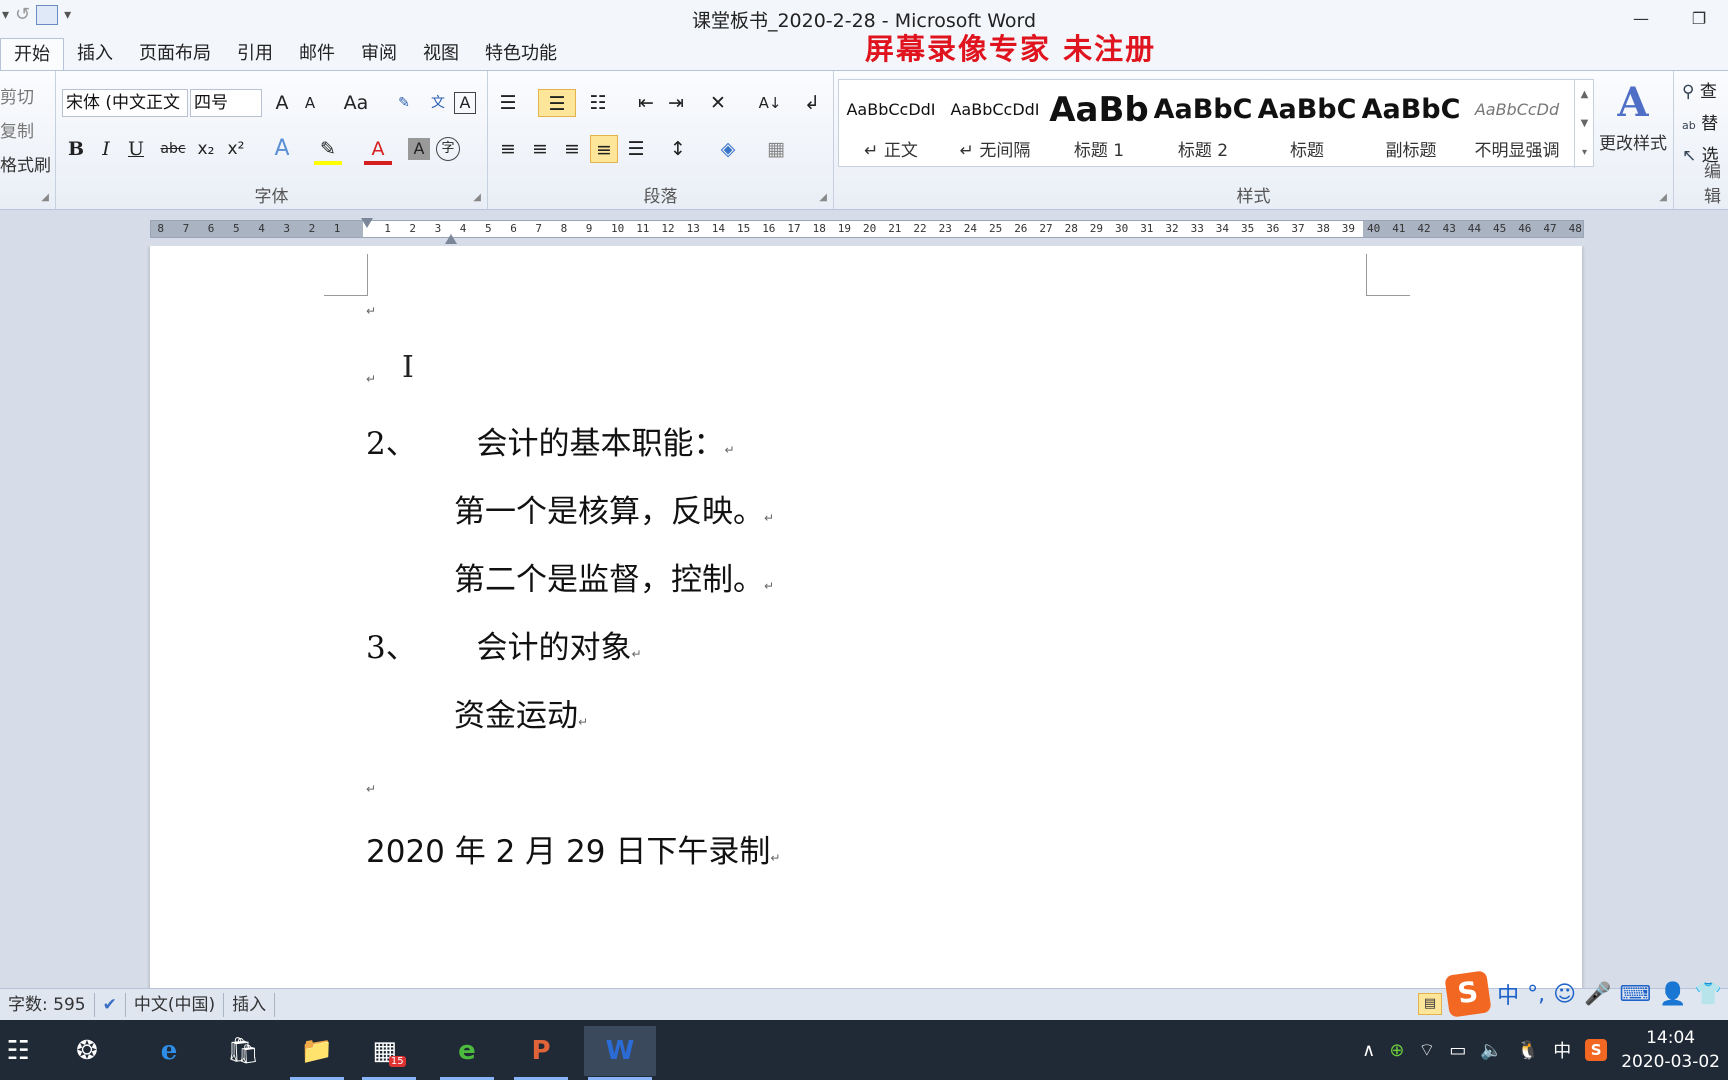 The height and width of the screenshot is (1080, 1728). Describe the element at coordinates (1536, 994) in the screenshot. I see `punctuation-toggle: °,` at that location.